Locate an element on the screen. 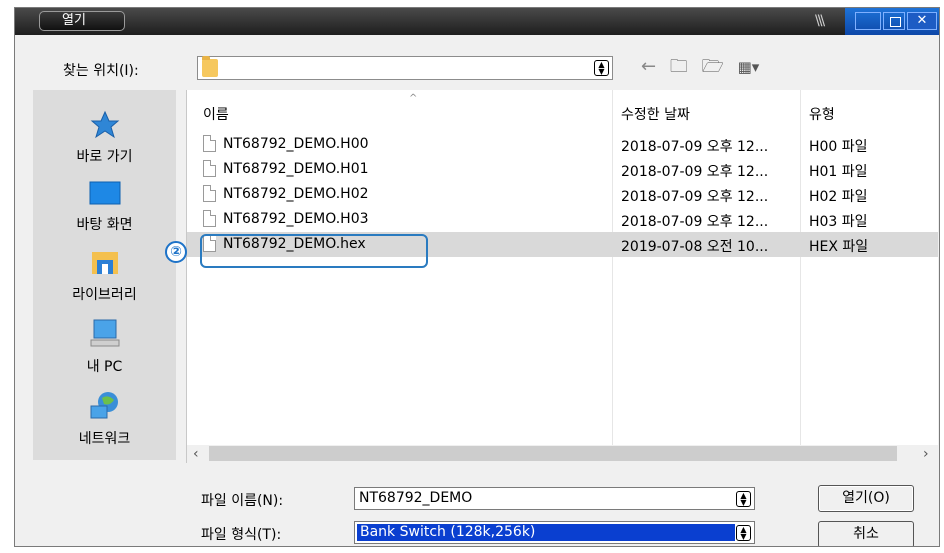 The width and height of the screenshot is (944, 553). up-folder-icon: 🗀 is located at coordinates (679, 69).